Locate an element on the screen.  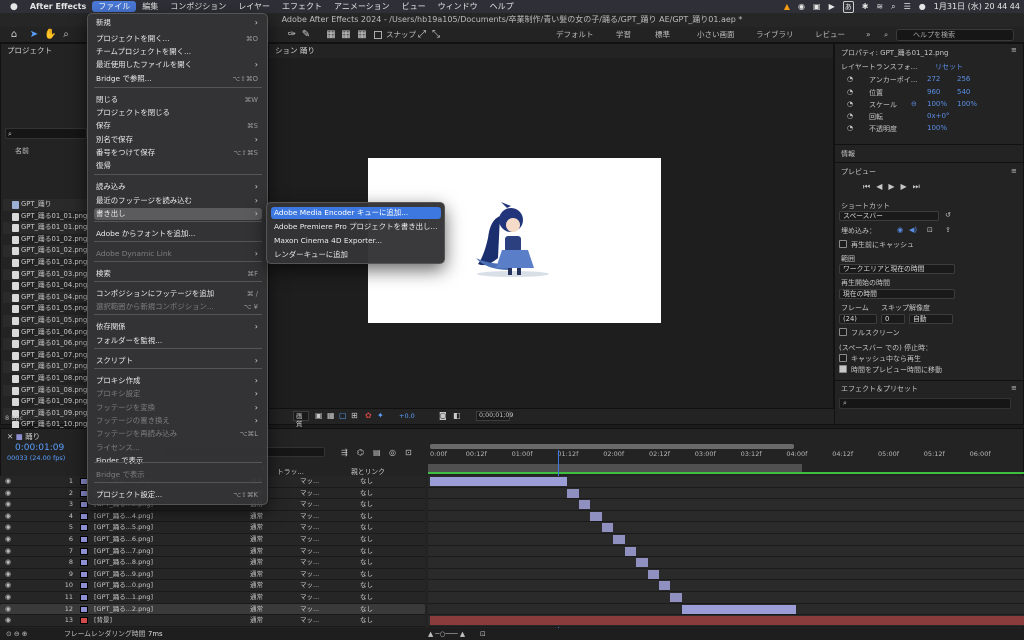
search-help-field: ヘルプを検索 is located at coordinates (955, 35).